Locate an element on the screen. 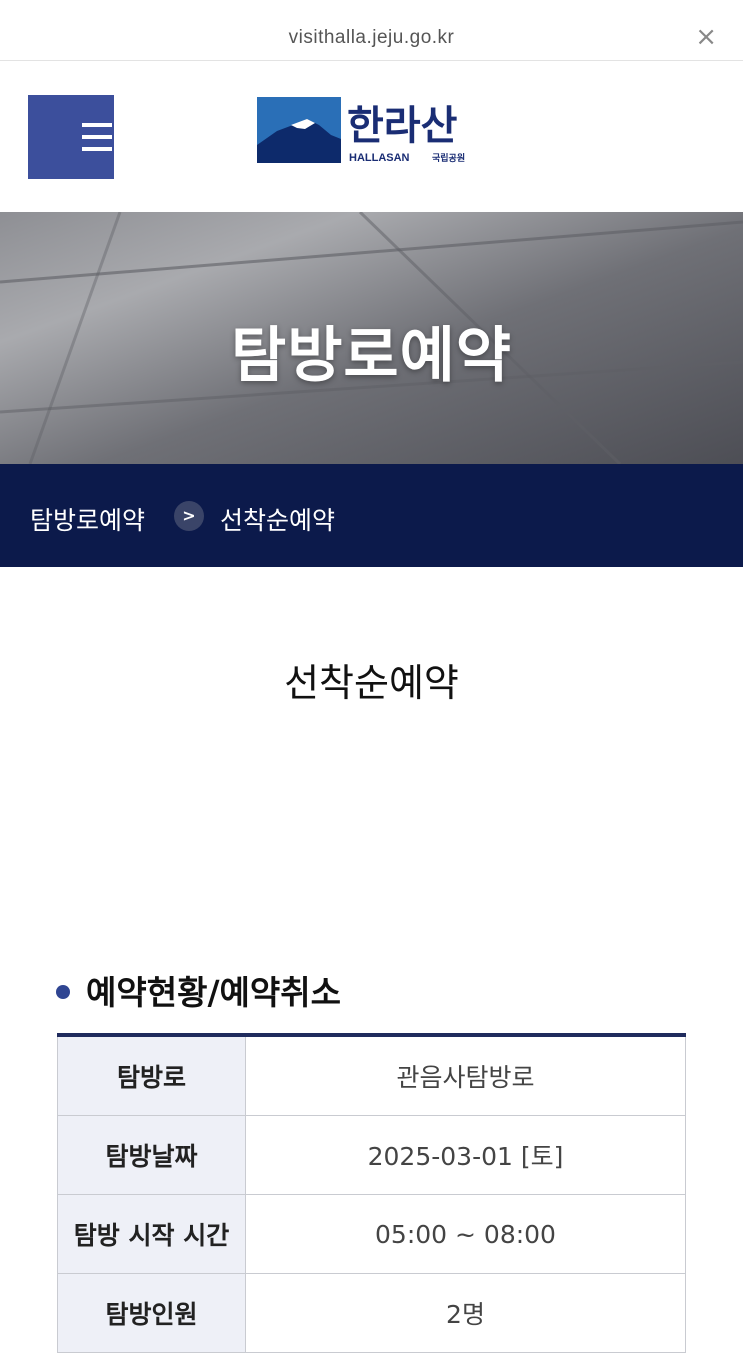 This screenshot has width=743, height=1357. breadcrumb-item-trail-reservation: 탐방로예약 is located at coordinates (87, 519).